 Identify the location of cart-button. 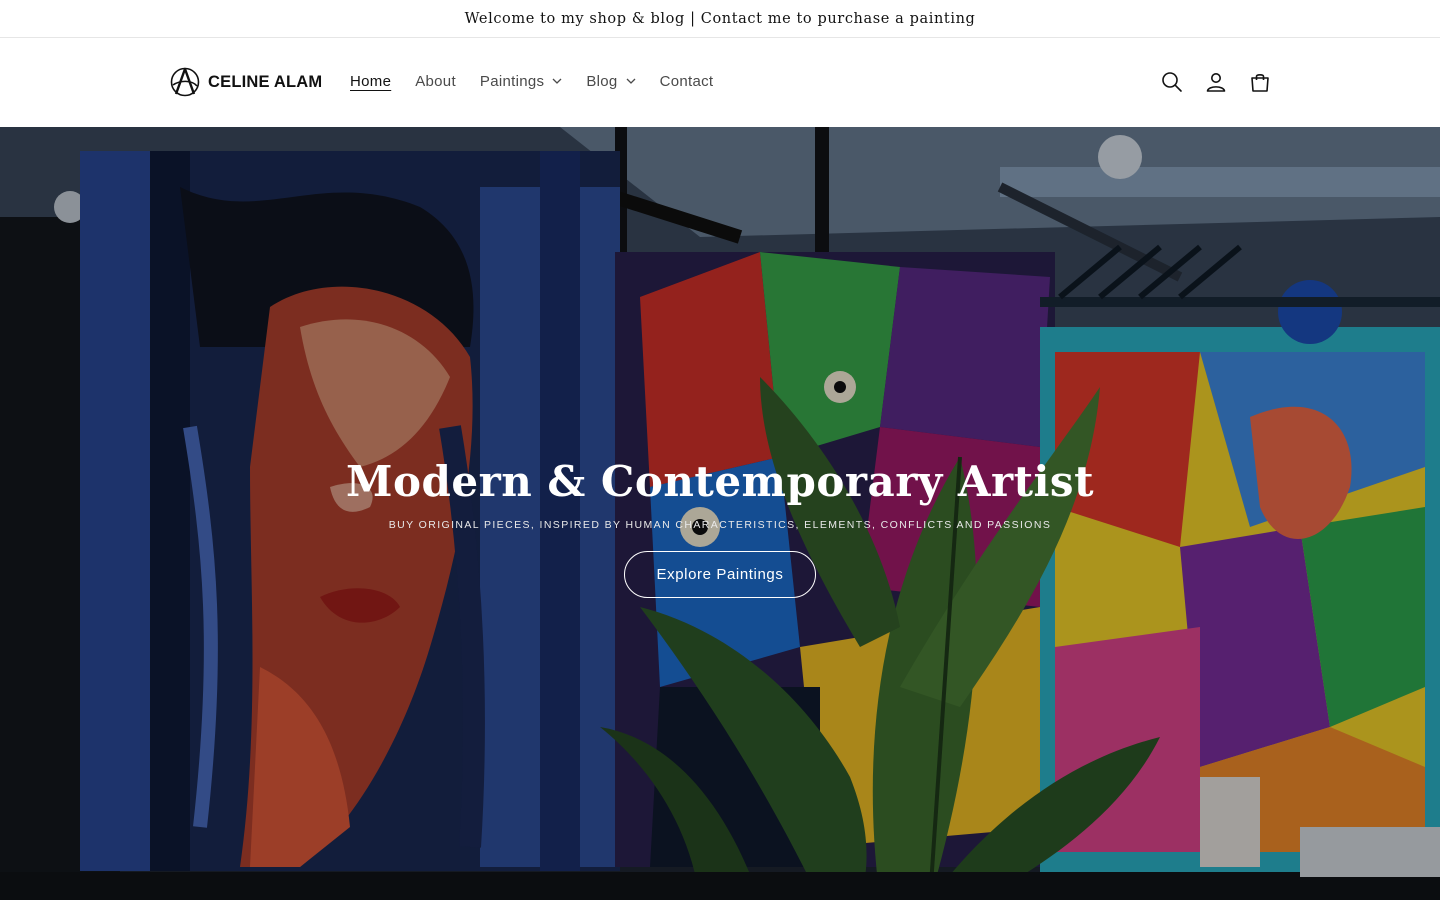
(1260, 82).